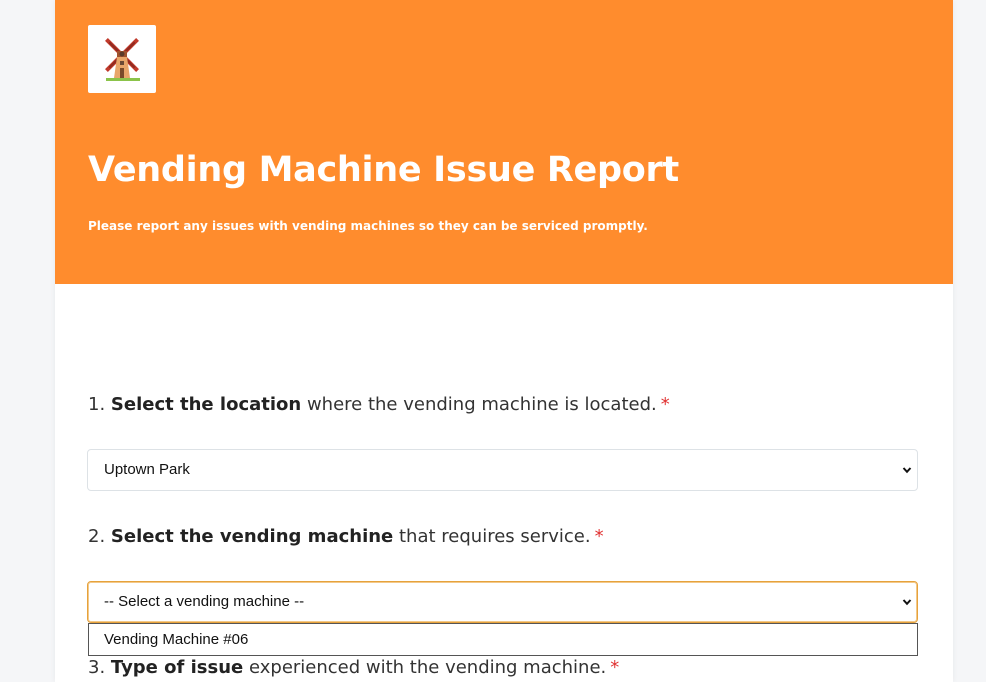  What do you see at coordinates (495, 536) in the screenshot?
I see `question-text: that requires service.` at bounding box center [495, 536].